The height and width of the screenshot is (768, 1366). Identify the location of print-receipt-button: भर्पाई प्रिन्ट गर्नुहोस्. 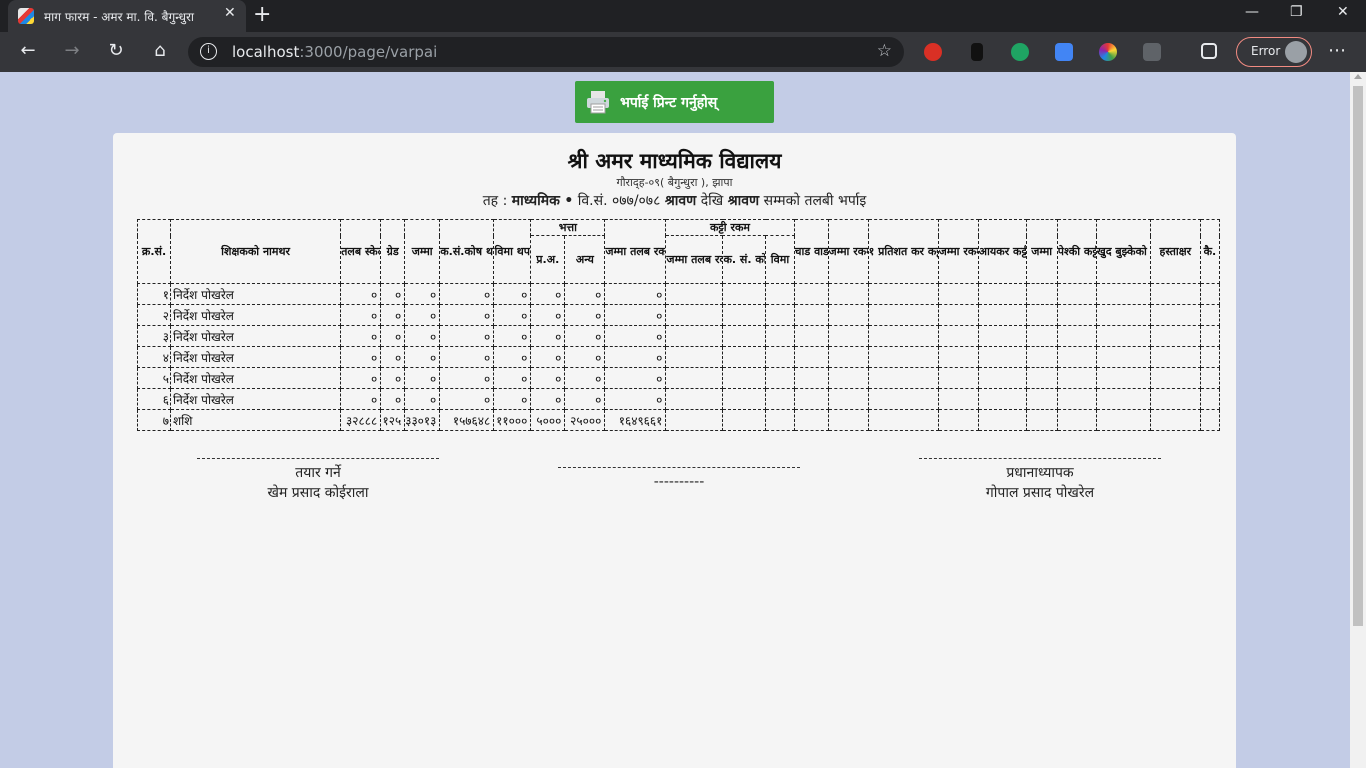
(674, 102).